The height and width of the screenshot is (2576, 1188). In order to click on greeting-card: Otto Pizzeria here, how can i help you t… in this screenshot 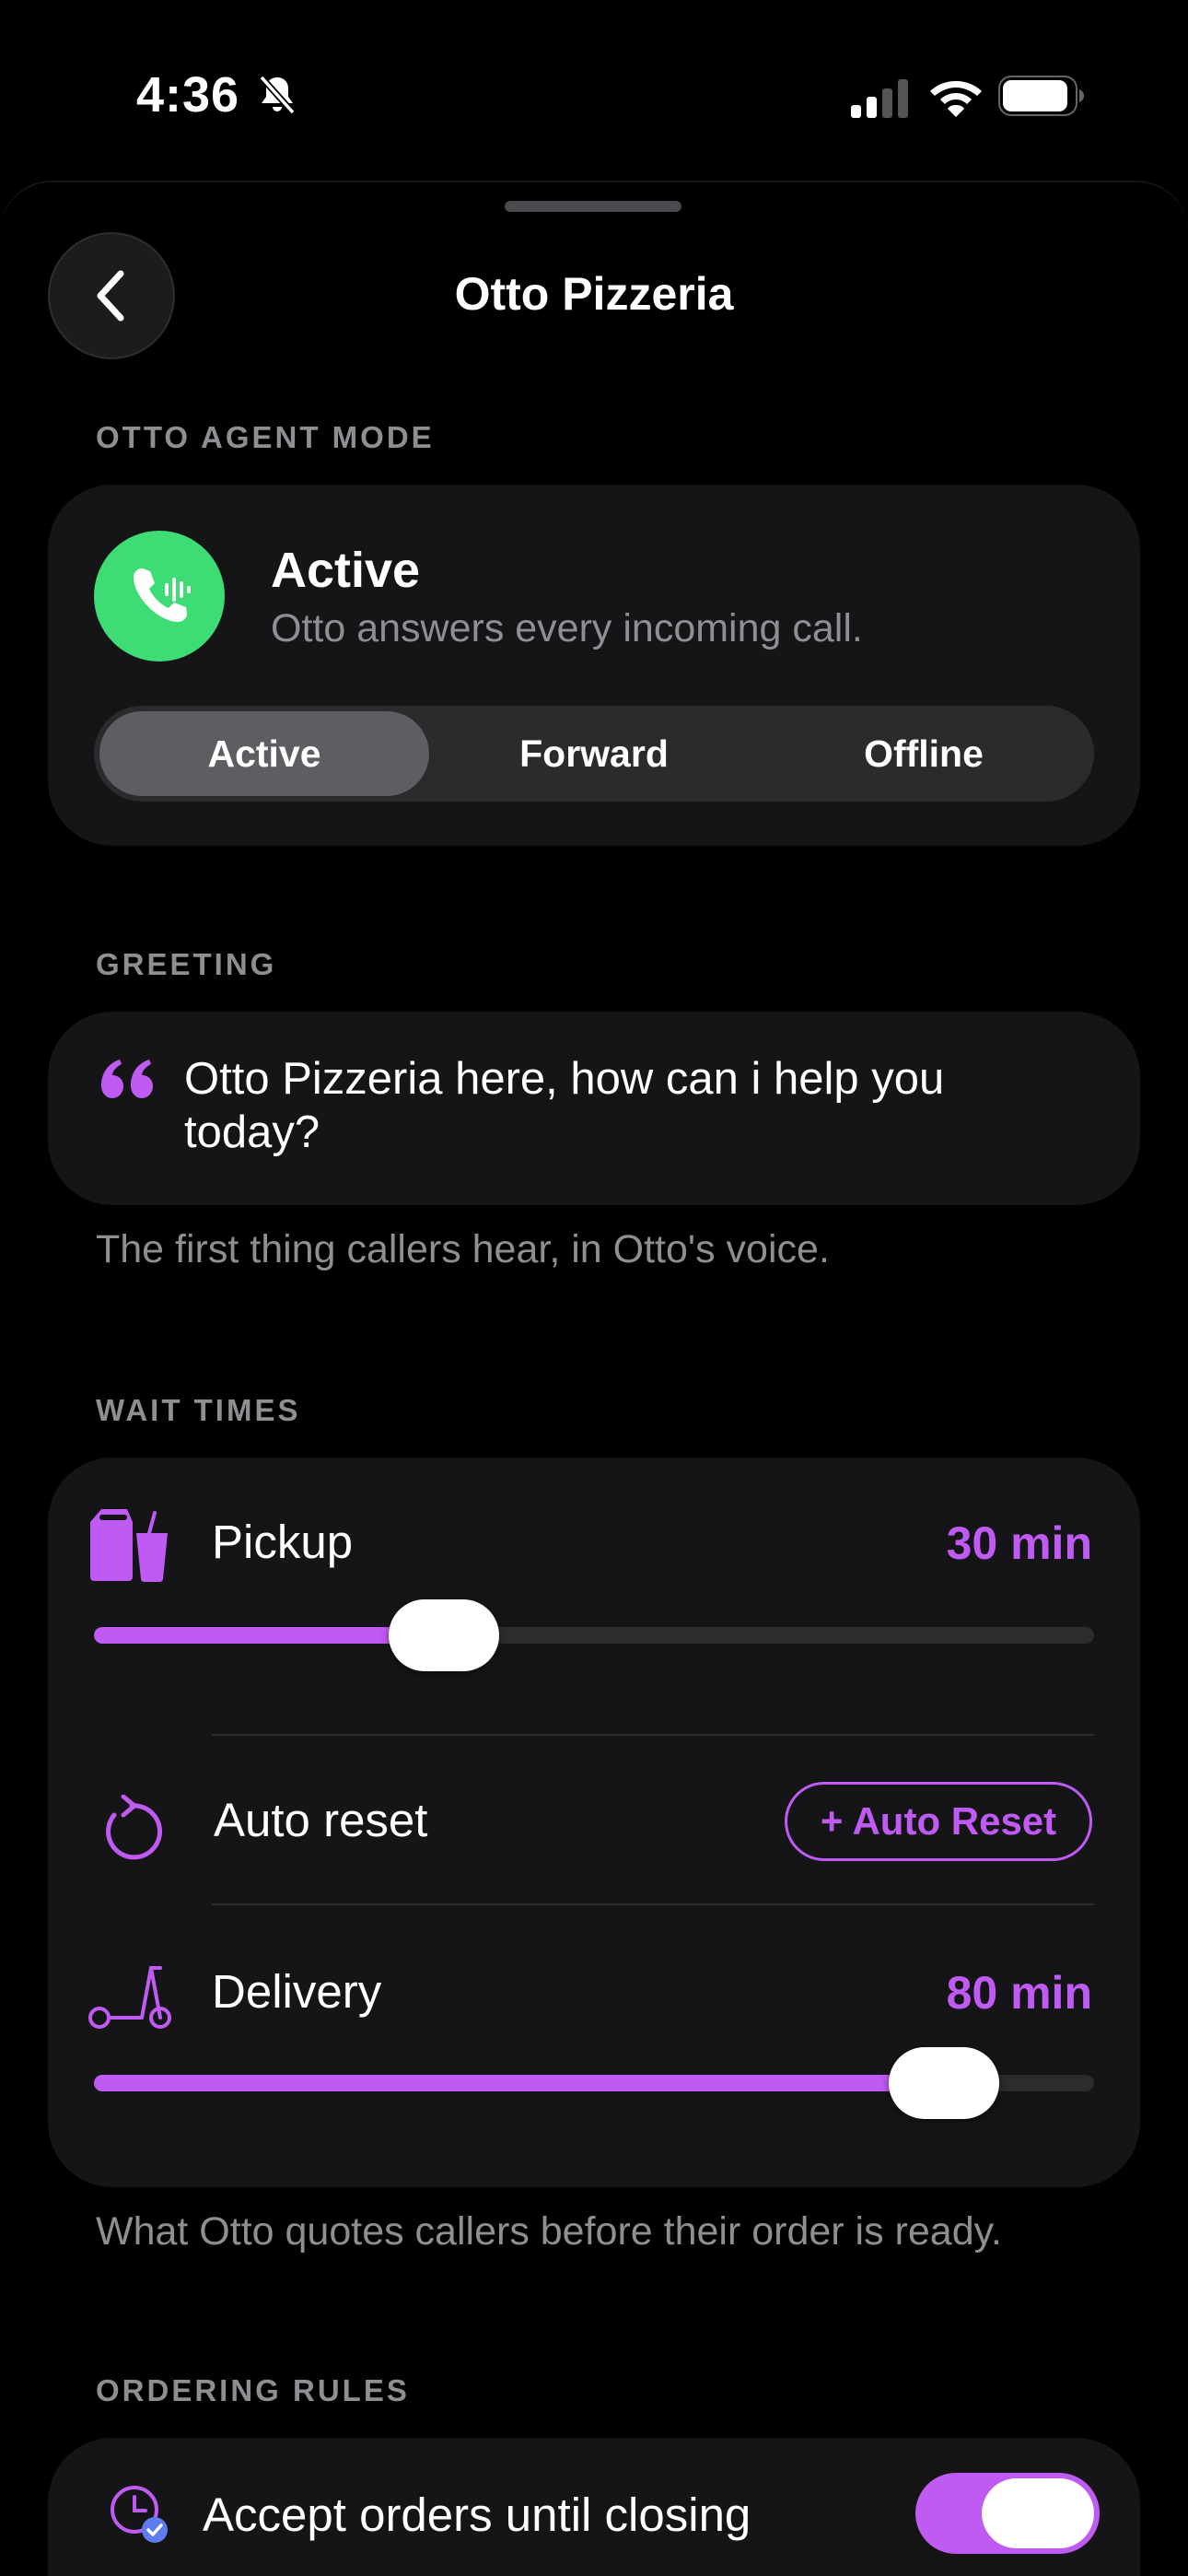, I will do `click(594, 1108)`.